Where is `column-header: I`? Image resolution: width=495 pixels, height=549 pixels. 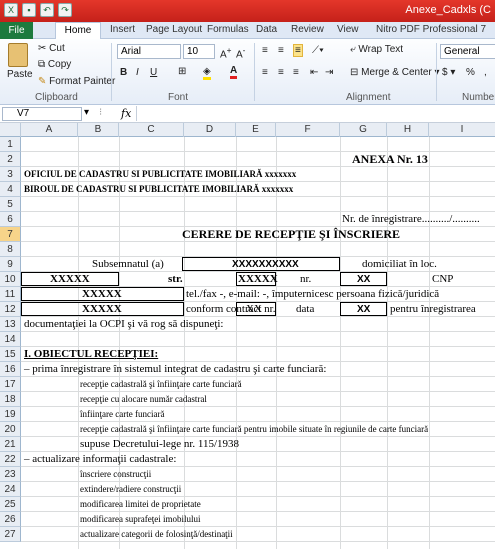 column-header: I is located at coordinates (462, 130).